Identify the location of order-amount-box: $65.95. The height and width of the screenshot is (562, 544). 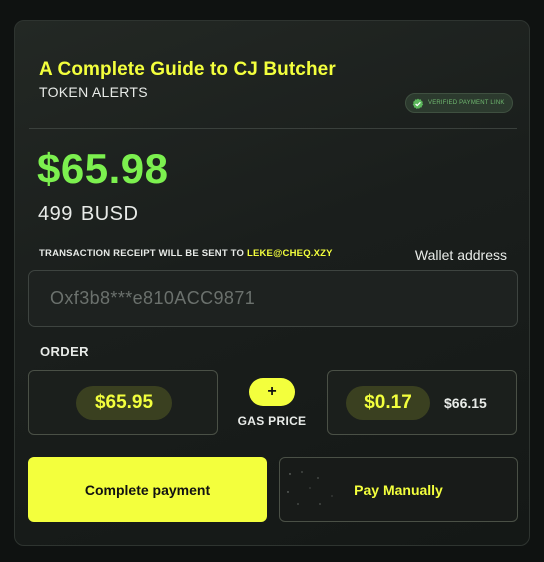
(123, 402).